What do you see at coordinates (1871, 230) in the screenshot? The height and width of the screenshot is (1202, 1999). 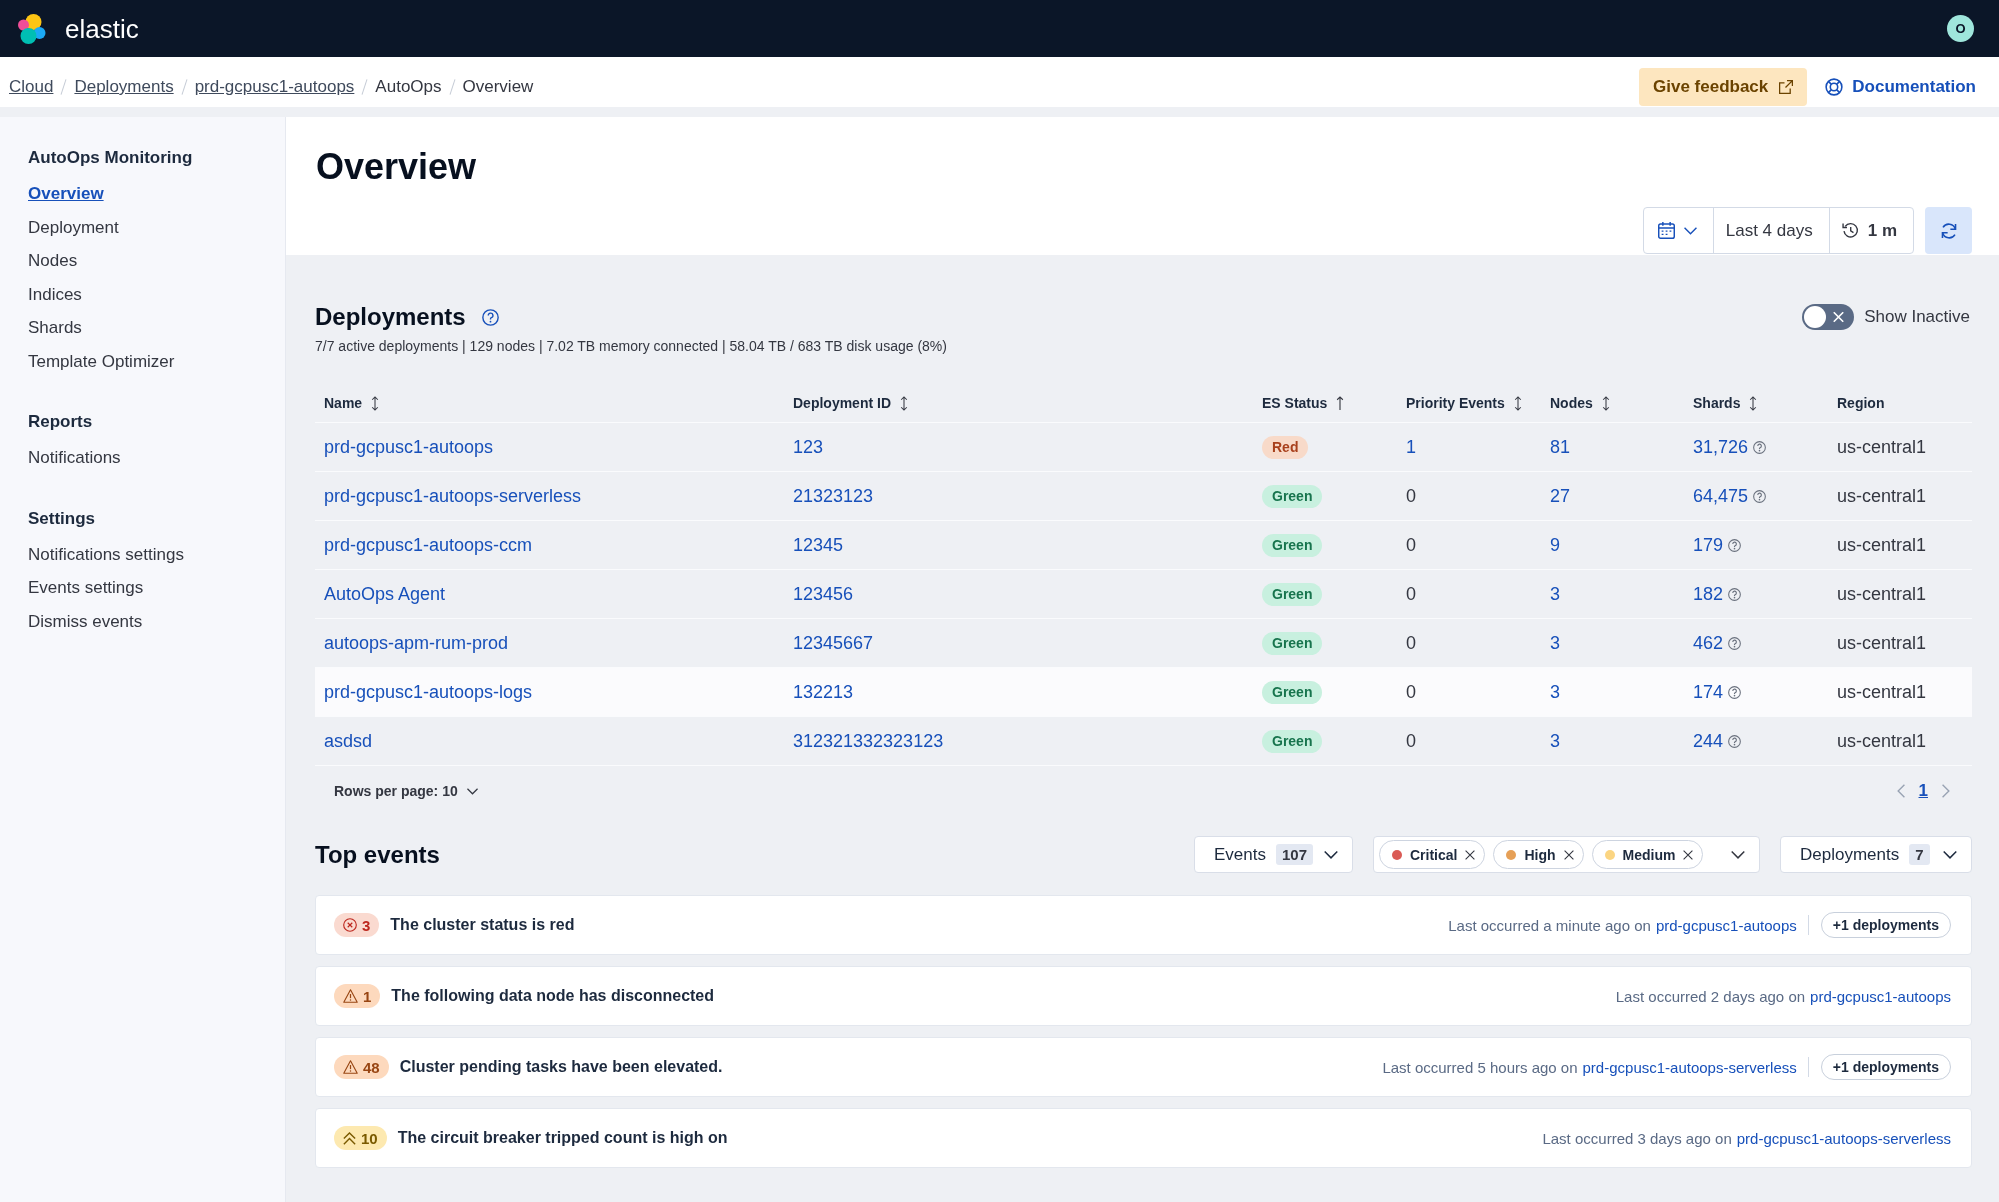 I see `refresh-interval-button: 1 m` at bounding box center [1871, 230].